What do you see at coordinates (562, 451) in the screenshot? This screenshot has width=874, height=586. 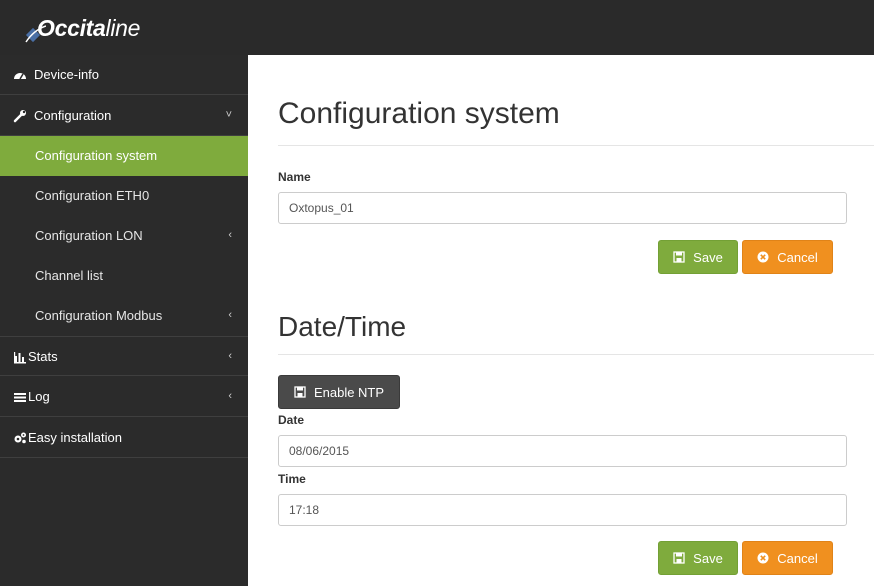 I see `date-field` at bounding box center [562, 451].